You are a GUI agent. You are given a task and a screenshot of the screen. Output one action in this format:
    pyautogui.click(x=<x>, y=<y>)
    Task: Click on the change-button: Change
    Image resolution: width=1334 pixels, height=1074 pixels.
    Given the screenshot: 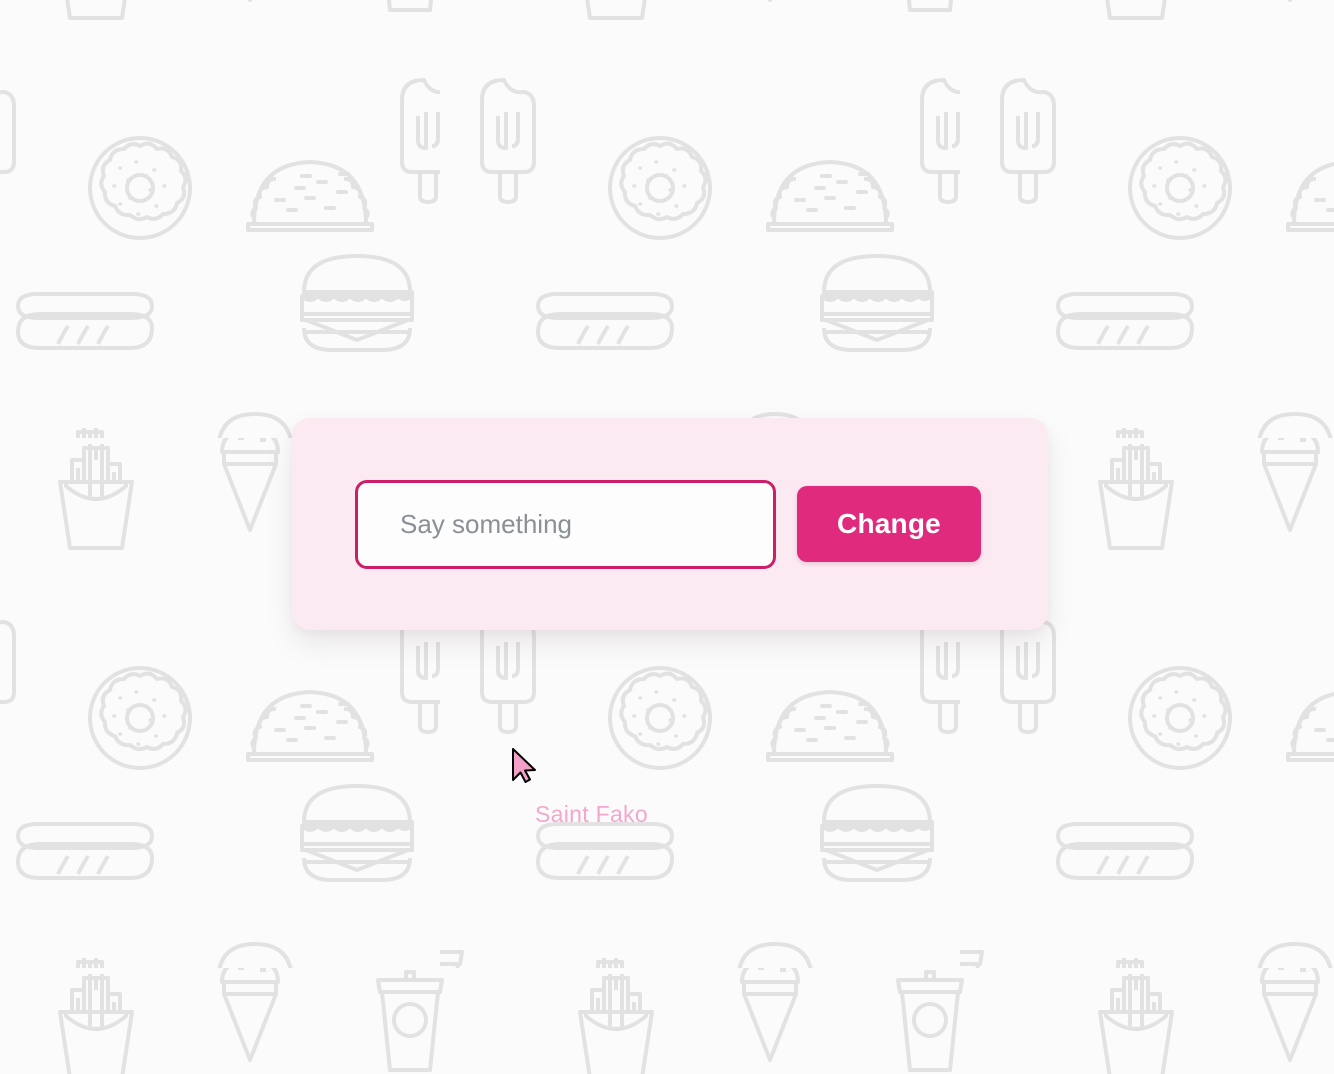 What is the action you would take?
    pyautogui.click(x=889, y=524)
    